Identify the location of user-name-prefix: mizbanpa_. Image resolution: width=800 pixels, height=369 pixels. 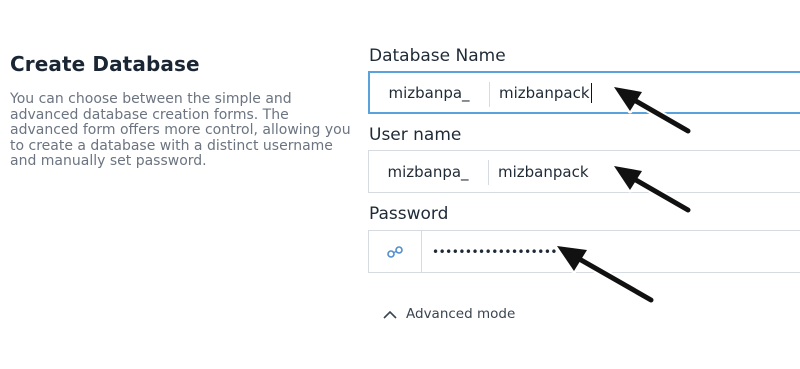
(428, 171).